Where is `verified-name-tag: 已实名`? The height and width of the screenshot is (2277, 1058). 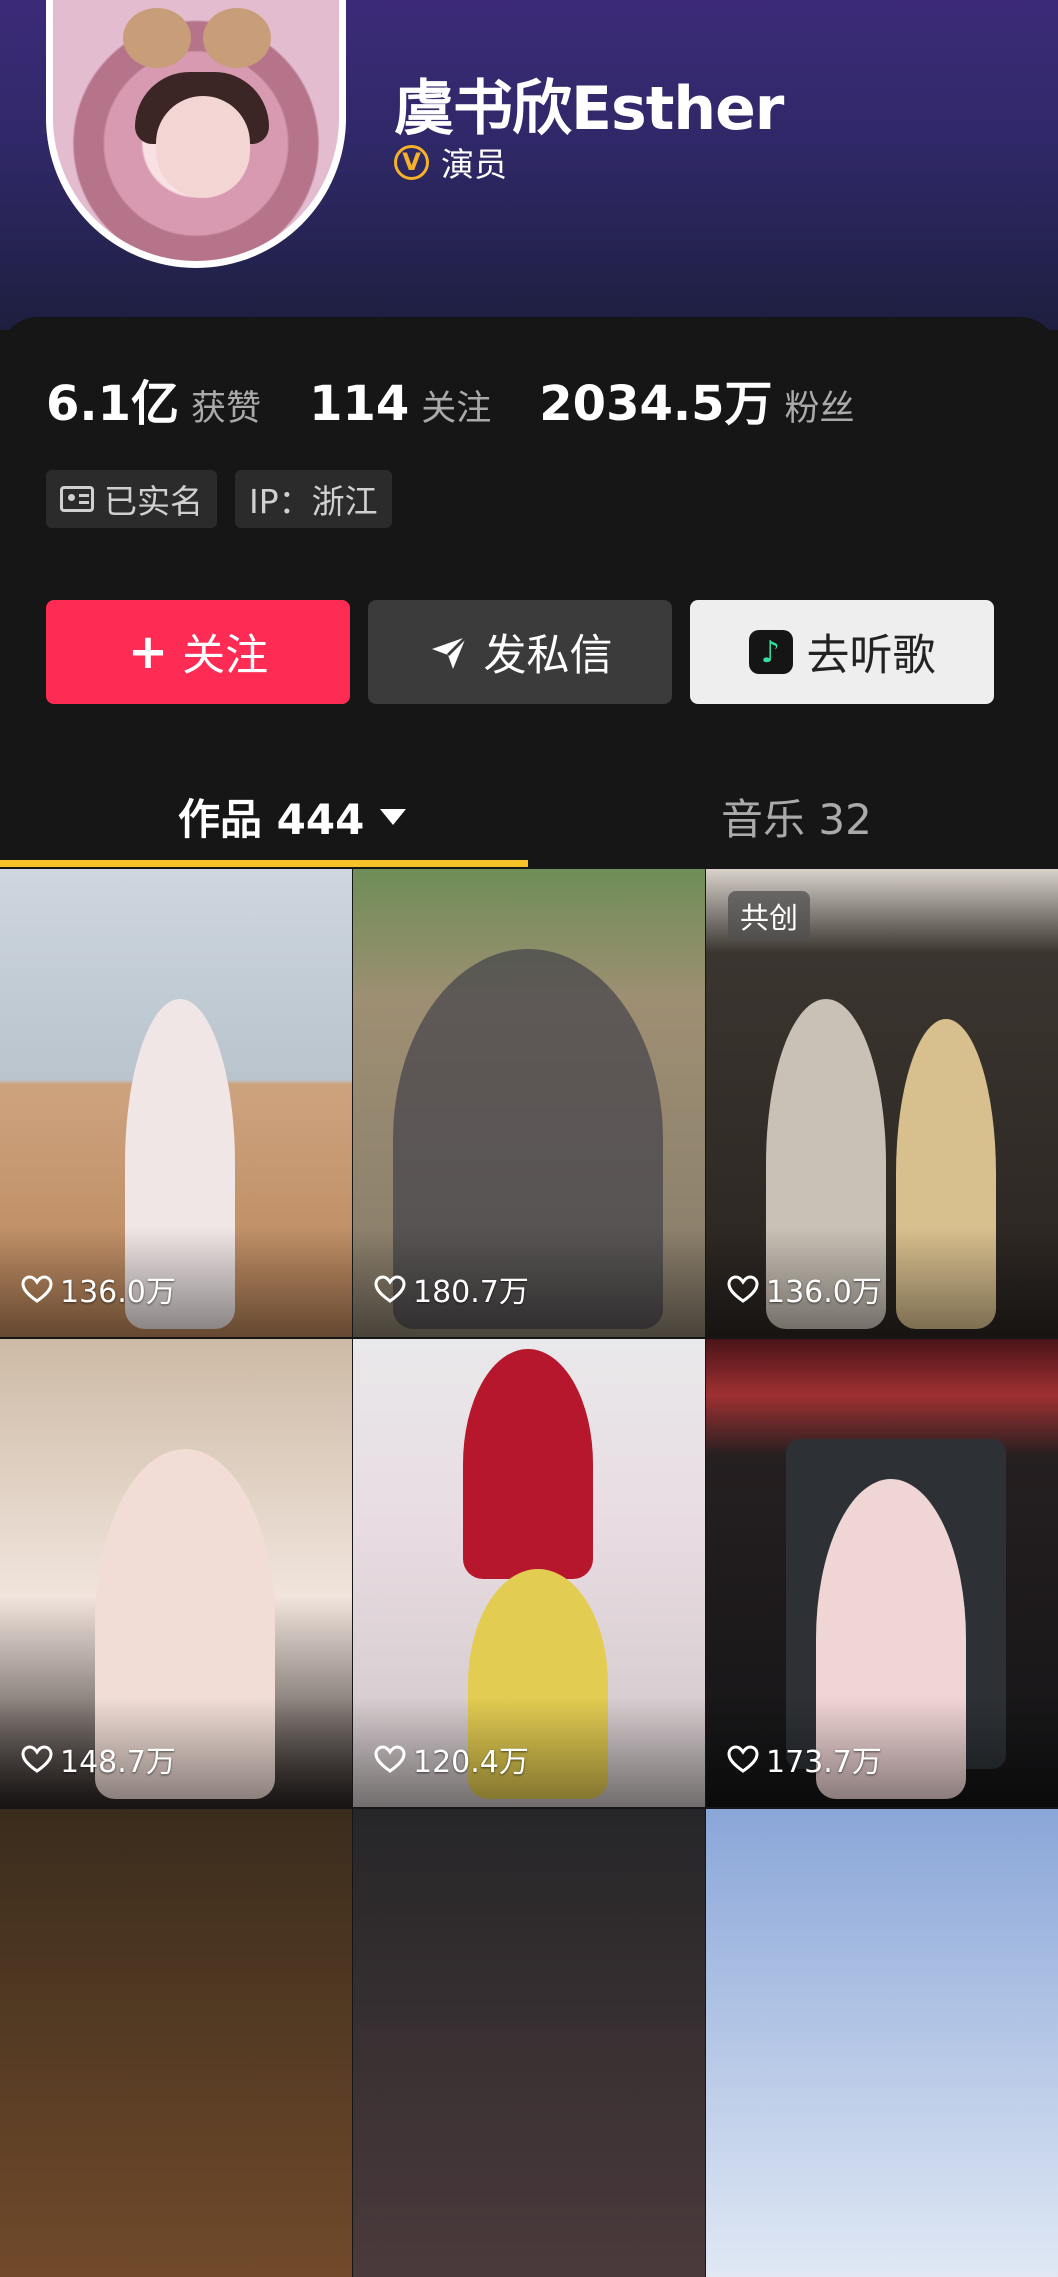 verified-name-tag: 已实名 is located at coordinates (131, 499).